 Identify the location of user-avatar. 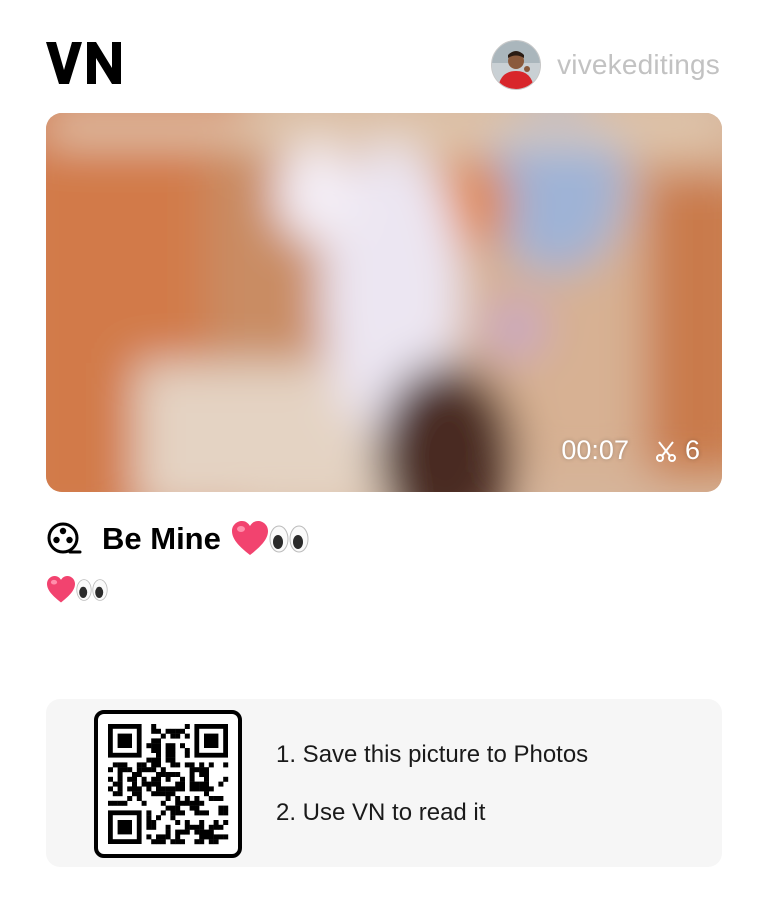
(516, 65).